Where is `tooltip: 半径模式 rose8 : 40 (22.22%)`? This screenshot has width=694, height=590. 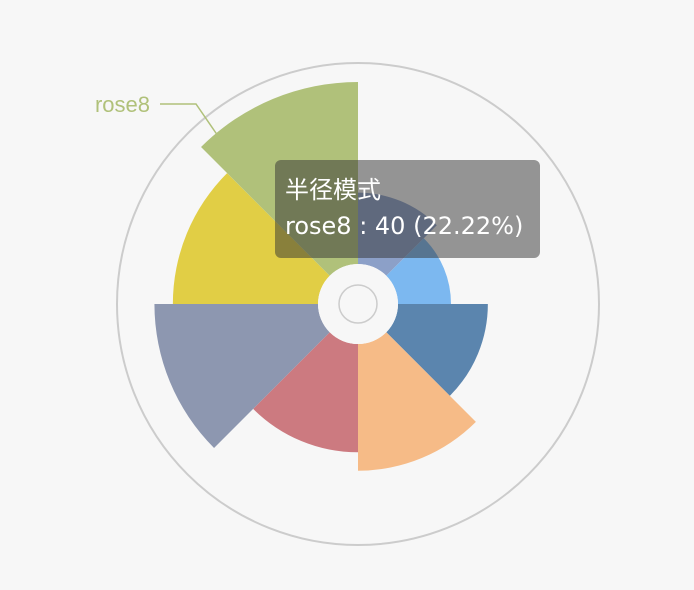
tooltip: 半径模式 rose8 : 40 (22.22%) is located at coordinates (407, 209).